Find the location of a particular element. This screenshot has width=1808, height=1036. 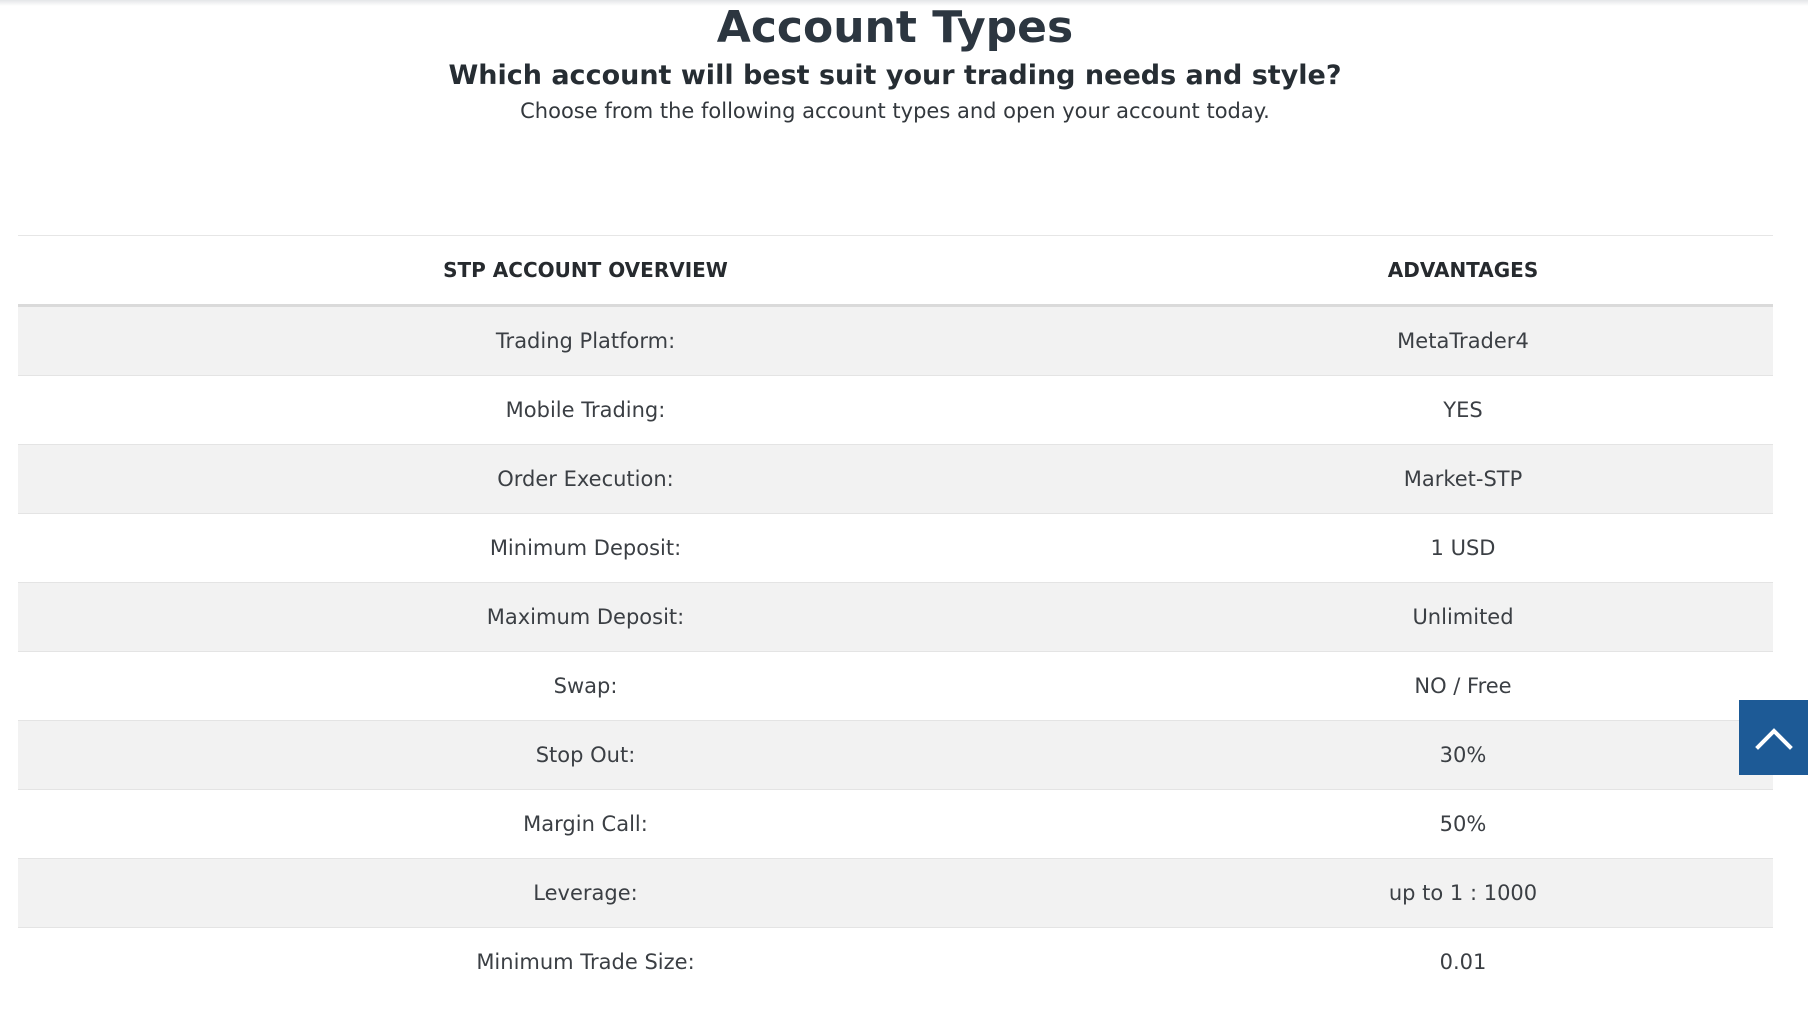

table-row: Margin Call: 50% is located at coordinates (895, 824).